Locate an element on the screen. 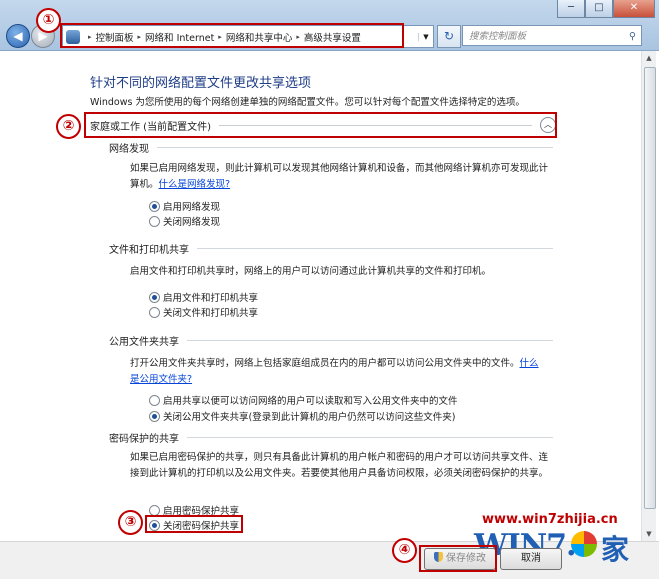 This screenshot has width=659, height=579. refresh-button: ↻ is located at coordinates (449, 36).